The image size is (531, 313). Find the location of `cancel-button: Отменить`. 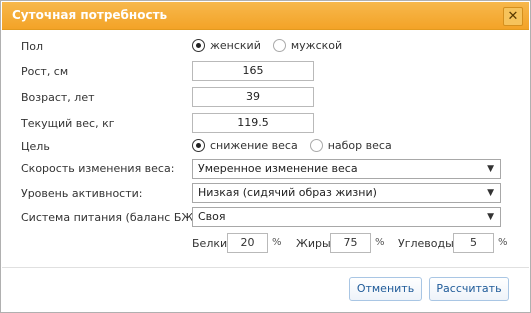

cancel-button: Отменить is located at coordinates (385, 289).